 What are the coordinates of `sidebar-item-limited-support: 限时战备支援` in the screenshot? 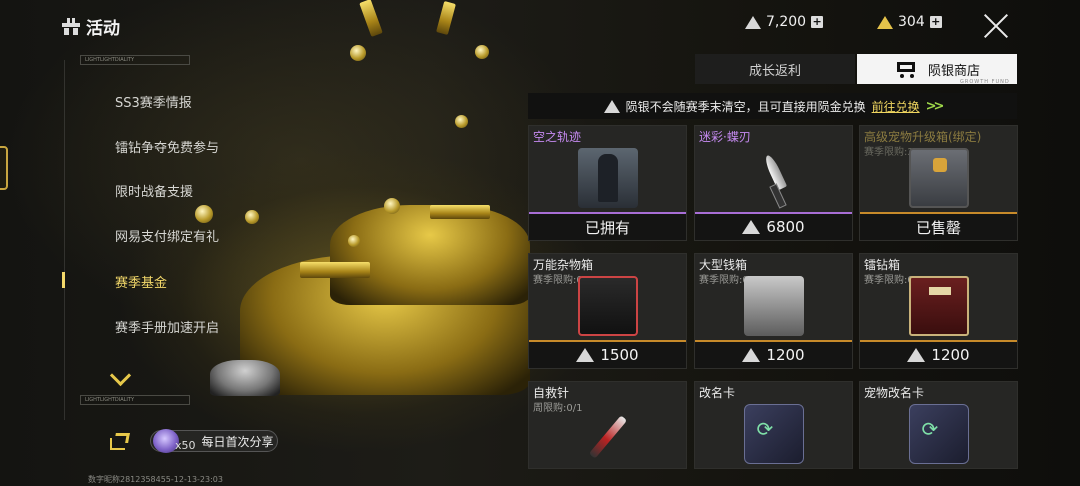 It's located at (154, 190).